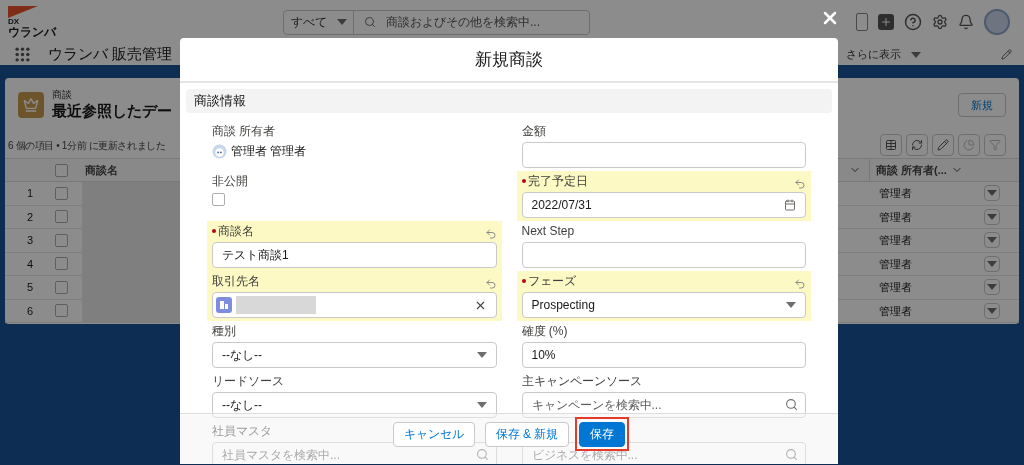 The height and width of the screenshot is (465, 1024). What do you see at coordinates (997, 22) in the screenshot?
I see `user-avatar` at bounding box center [997, 22].